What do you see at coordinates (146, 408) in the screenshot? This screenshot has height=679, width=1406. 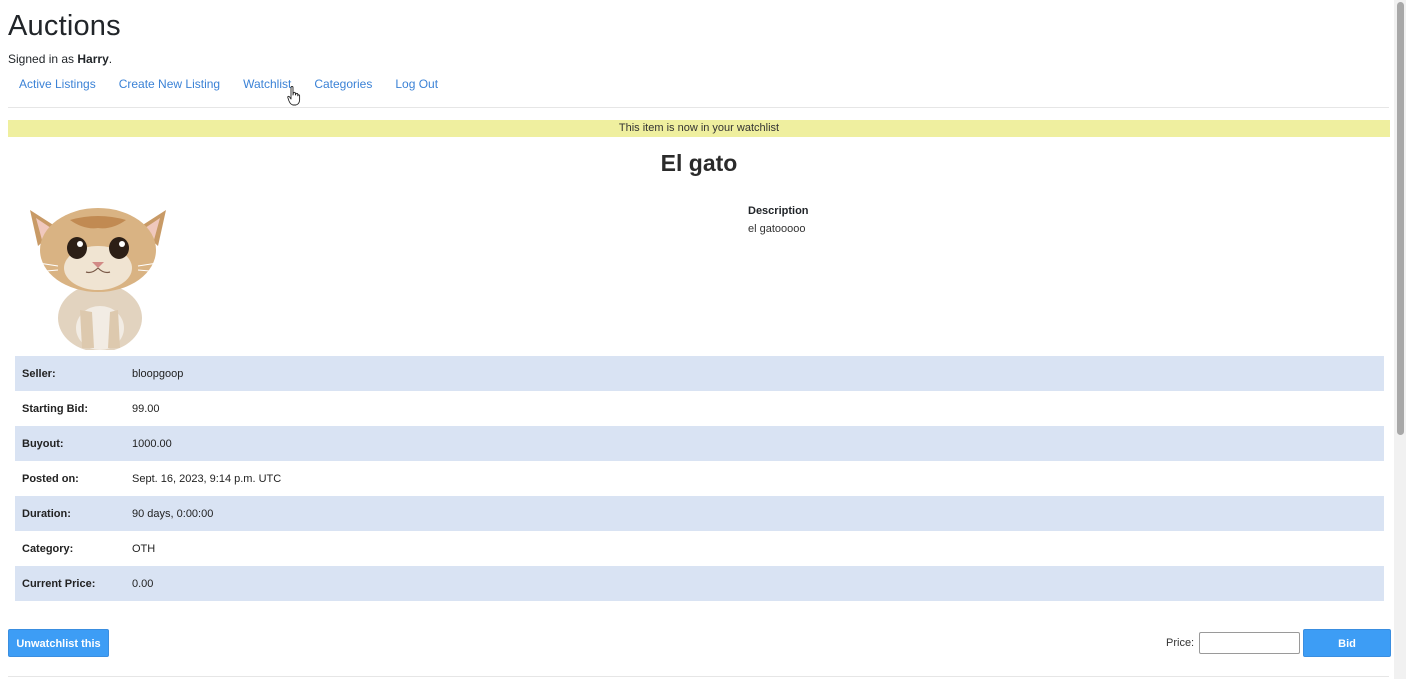 I see `detail-value: 99.00` at bounding box center [146, 408].